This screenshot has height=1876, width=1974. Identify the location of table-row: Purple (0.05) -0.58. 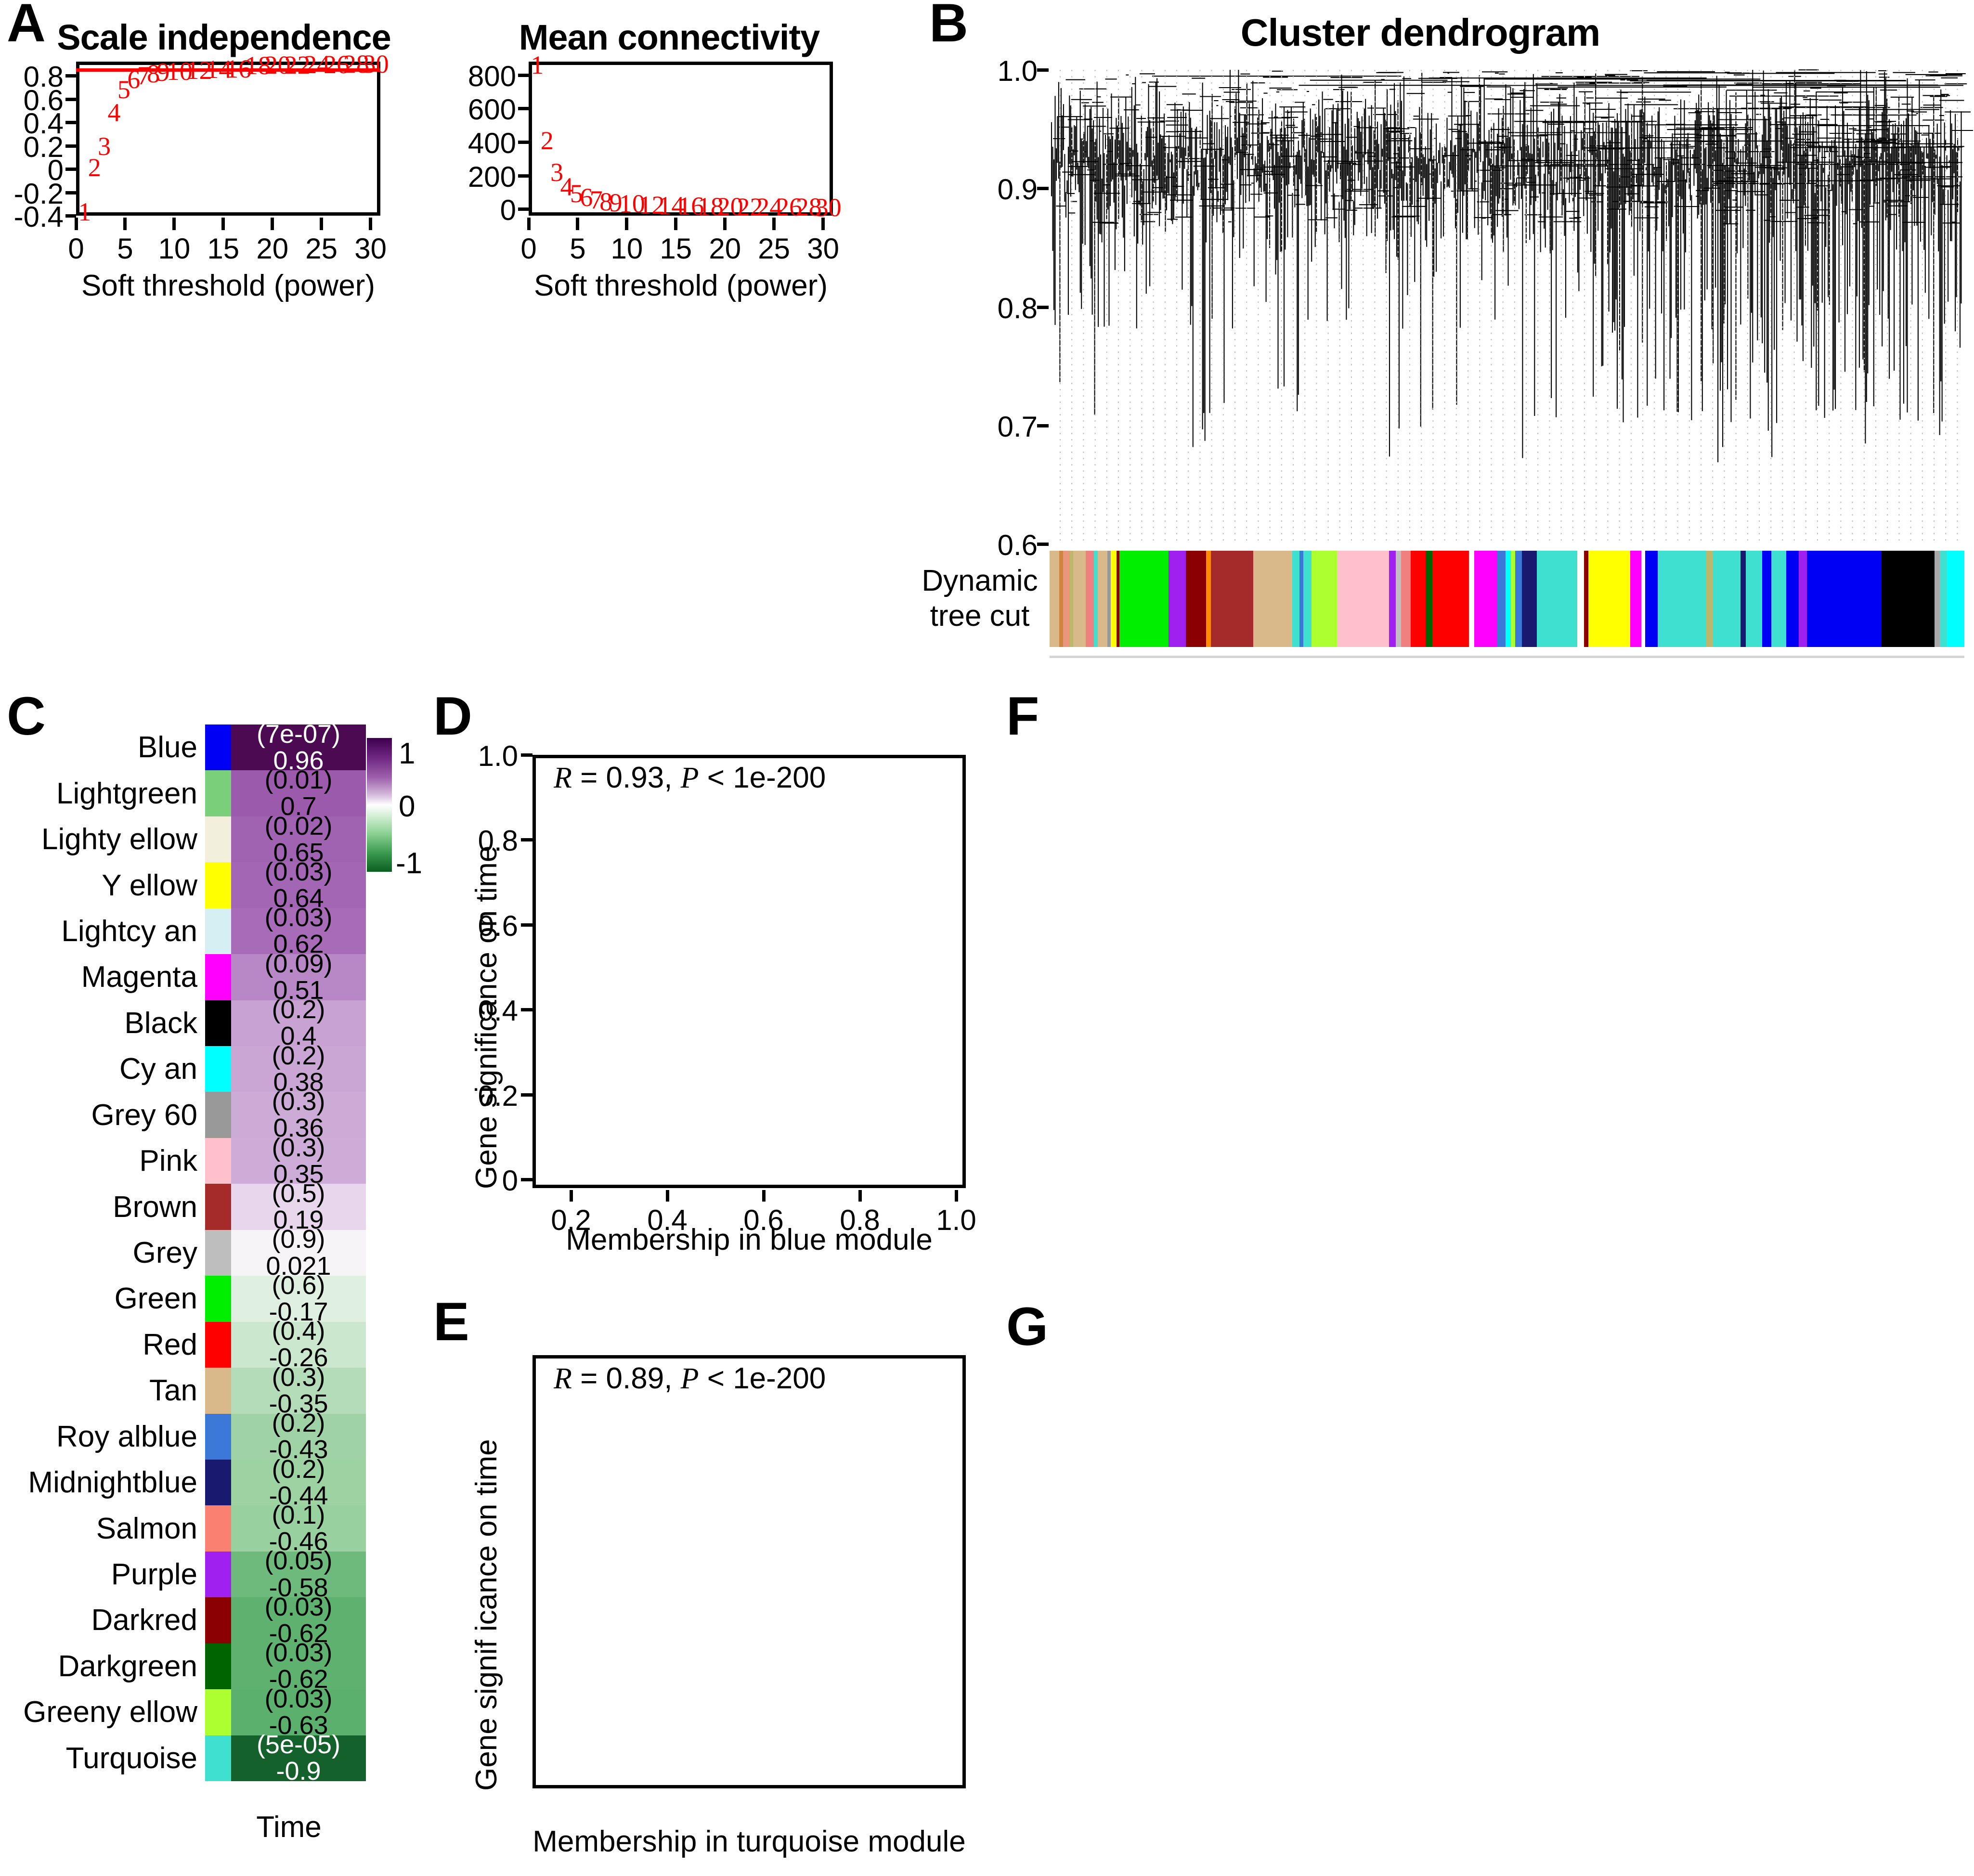
(209, 1574).